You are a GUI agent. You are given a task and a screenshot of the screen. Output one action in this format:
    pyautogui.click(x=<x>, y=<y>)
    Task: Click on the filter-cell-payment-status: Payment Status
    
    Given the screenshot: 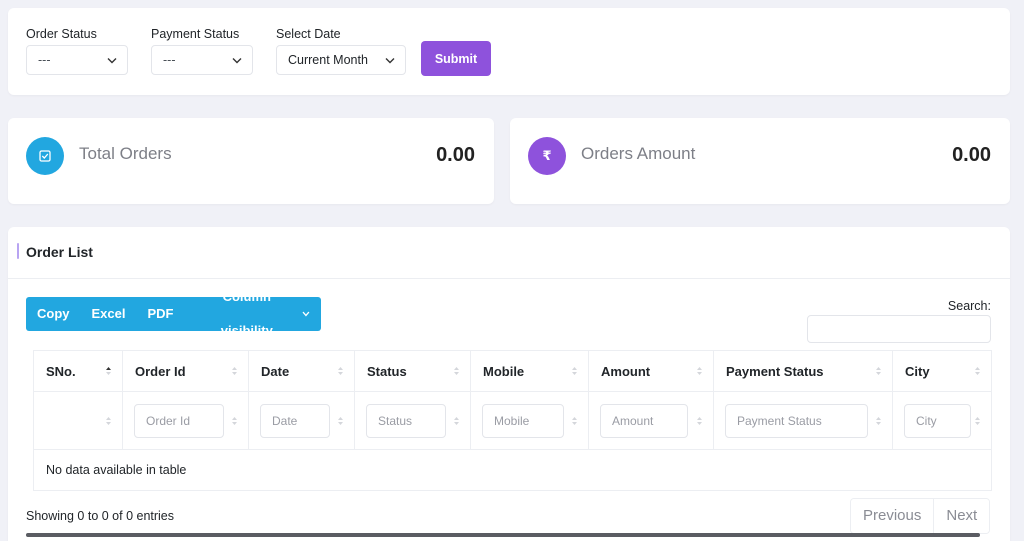 What is the action you would take?
    pyautogui.click(x=803, y=420)
    